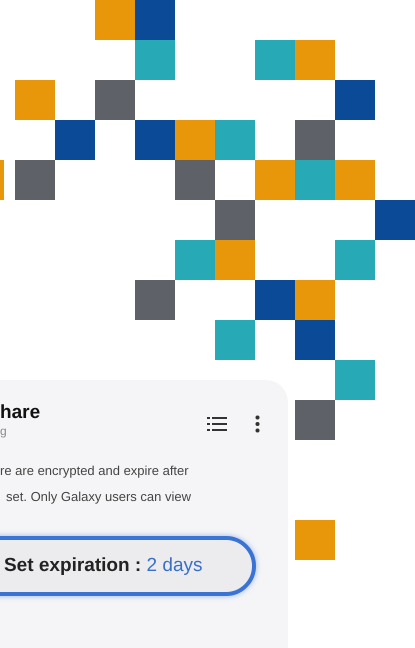 Image resolution: width=415 pixels, height=648 pixels. What do you see at coordinates (3, 431) in the screenshot?
I see `card-subtitle: g` at bounding box center [3, 431].